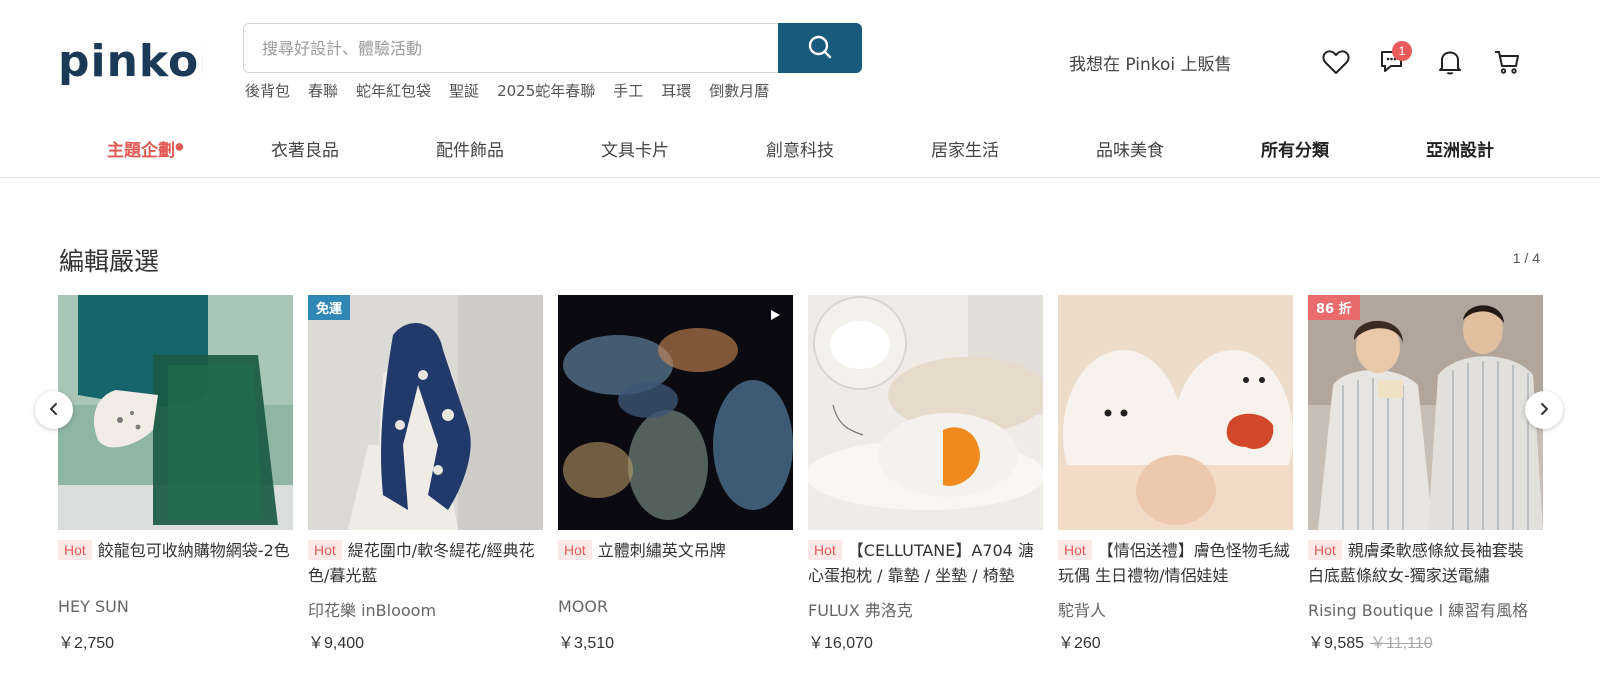 The width and height of the screenshot is (1600, 700). What do you see at coordinates (1336, 62) in the screenshot?
I see `heart-icon` at bounding box center [1336, 62].